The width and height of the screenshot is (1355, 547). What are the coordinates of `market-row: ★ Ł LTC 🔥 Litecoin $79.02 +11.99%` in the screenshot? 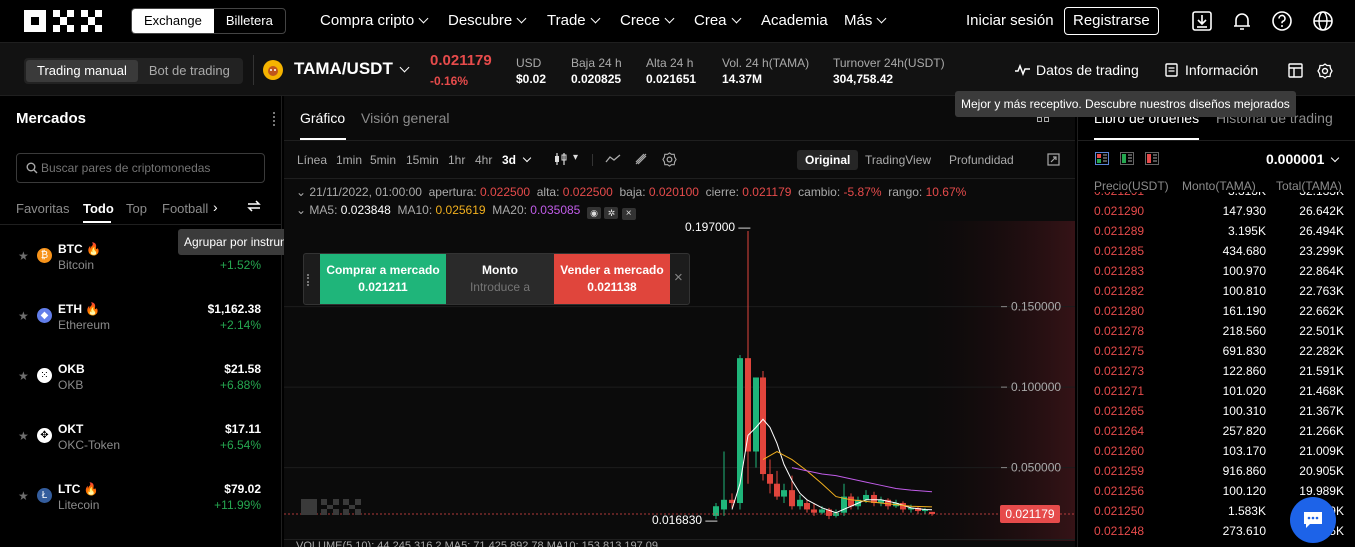 It's located at (141, 496).